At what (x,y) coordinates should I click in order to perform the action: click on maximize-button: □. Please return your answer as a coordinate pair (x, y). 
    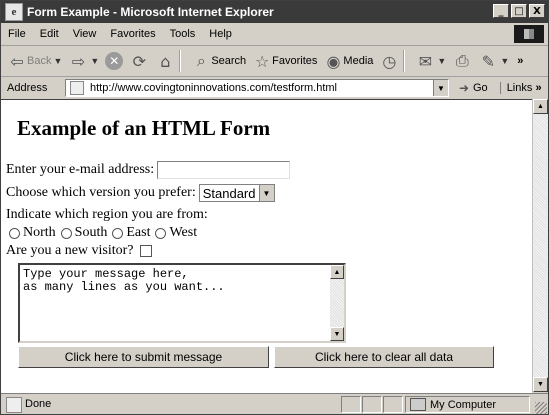
    Looking at the image, I should click on (519, 11).